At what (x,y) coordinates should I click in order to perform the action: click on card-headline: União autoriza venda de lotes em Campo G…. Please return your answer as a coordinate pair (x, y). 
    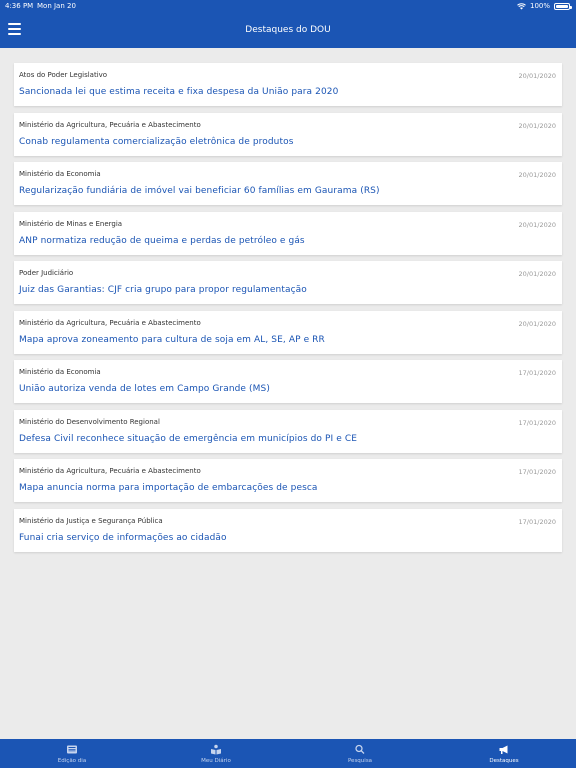
    Looking at the image, I should click on (144, 389).